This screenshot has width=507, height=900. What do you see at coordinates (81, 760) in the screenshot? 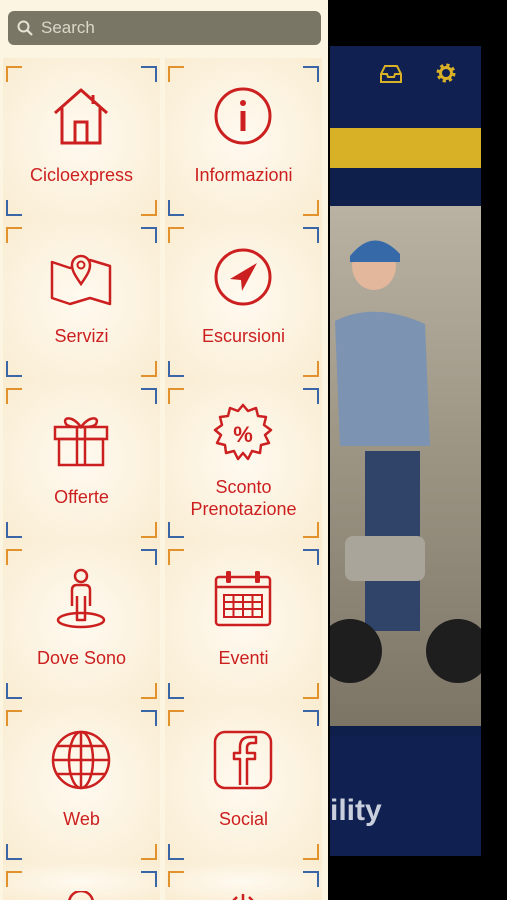
I see `globe-icon` at bounding box center [81, 760].